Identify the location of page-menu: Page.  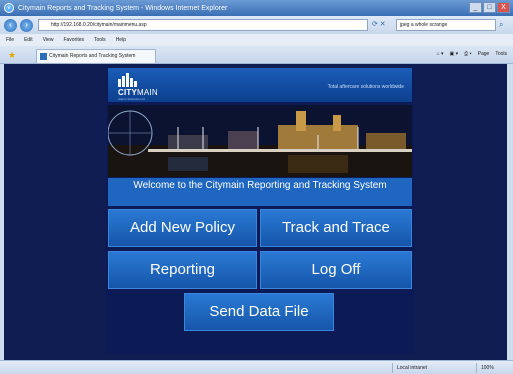
(484, 54).